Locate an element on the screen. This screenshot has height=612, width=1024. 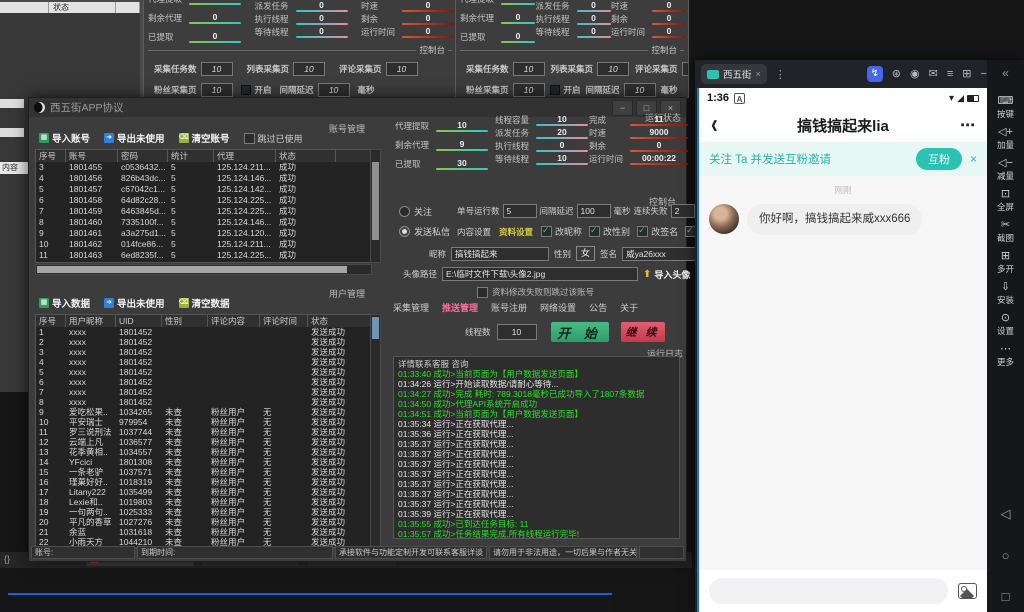
skip-used-checkbox: 跳过已使用 is located at coordinates (273, 138).